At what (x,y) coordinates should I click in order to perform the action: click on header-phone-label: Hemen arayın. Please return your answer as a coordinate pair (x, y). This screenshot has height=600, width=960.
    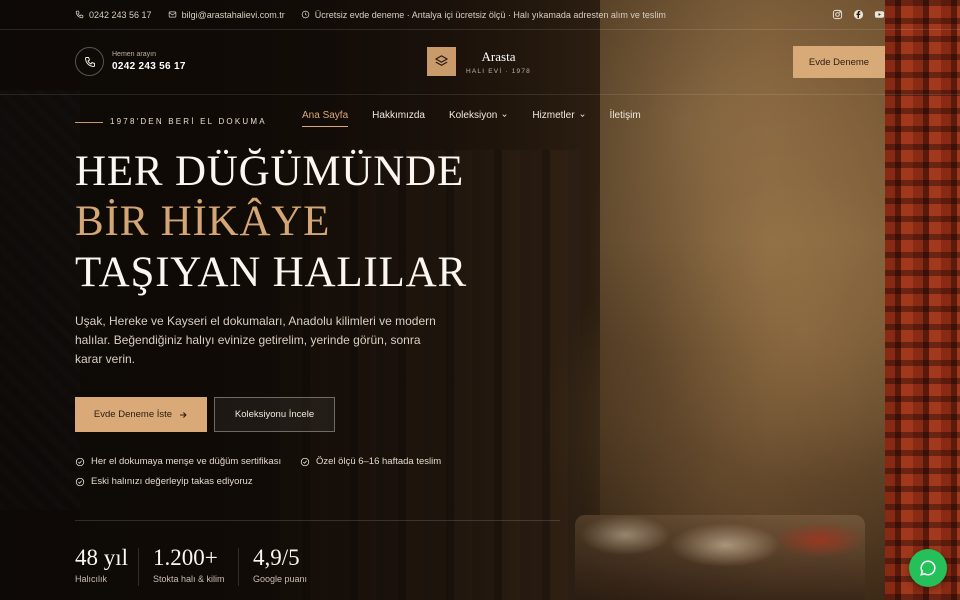
    Looking at the image, I should click on (134, 54).